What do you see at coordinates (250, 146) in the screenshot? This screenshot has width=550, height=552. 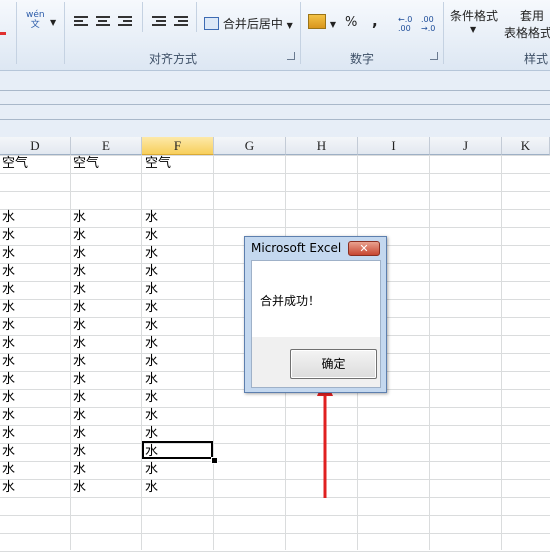 I see `column-header-g: G` at bounding box center [250, 146].